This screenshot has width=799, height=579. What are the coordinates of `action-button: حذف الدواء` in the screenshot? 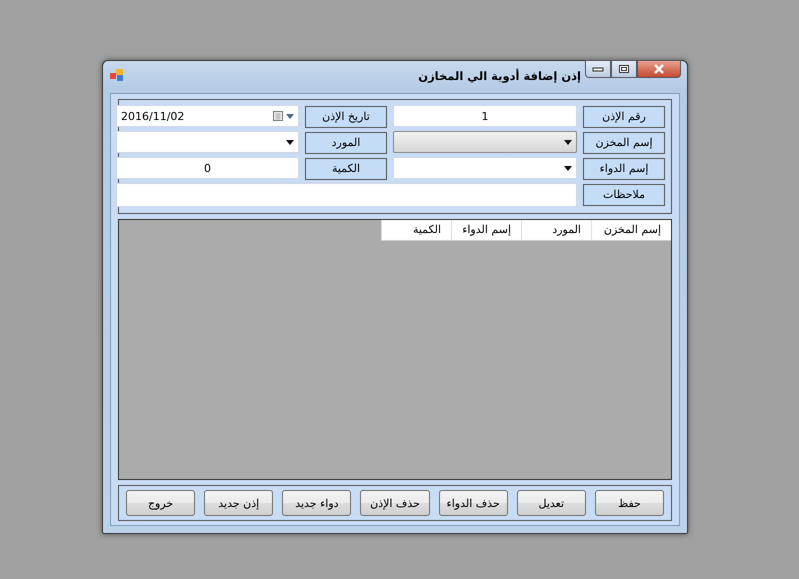 It's located at (473, 503).